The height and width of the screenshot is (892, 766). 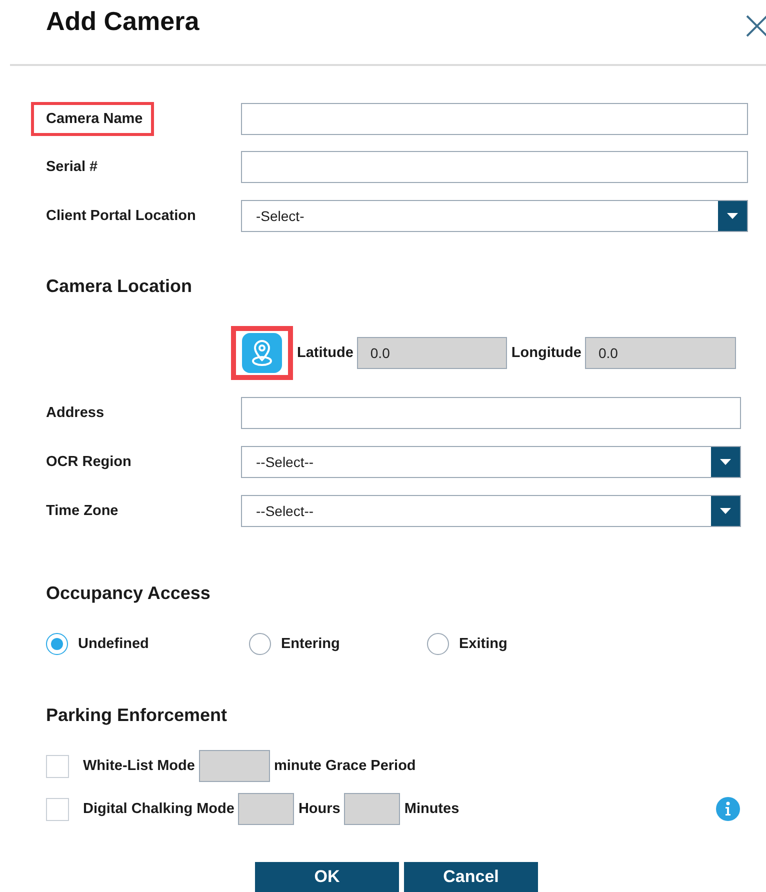 What do you see at coordinates (327, 877) in the screenshot?
I see `ok-button: OK` at bounding box center [327, 877].